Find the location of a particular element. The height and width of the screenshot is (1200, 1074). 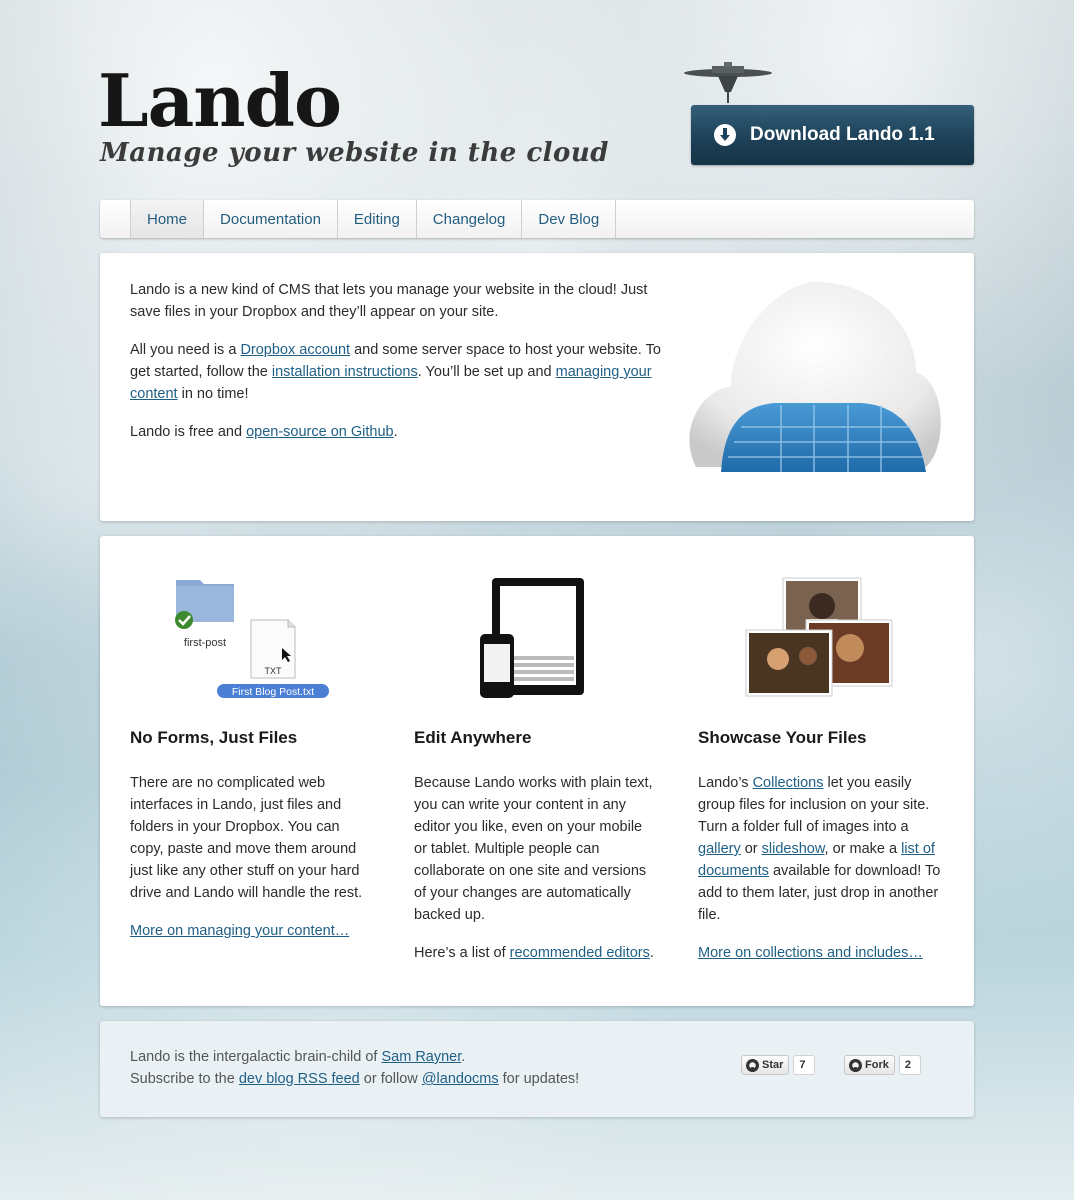

star-count: 7 is located at coordinates (804, 1065).